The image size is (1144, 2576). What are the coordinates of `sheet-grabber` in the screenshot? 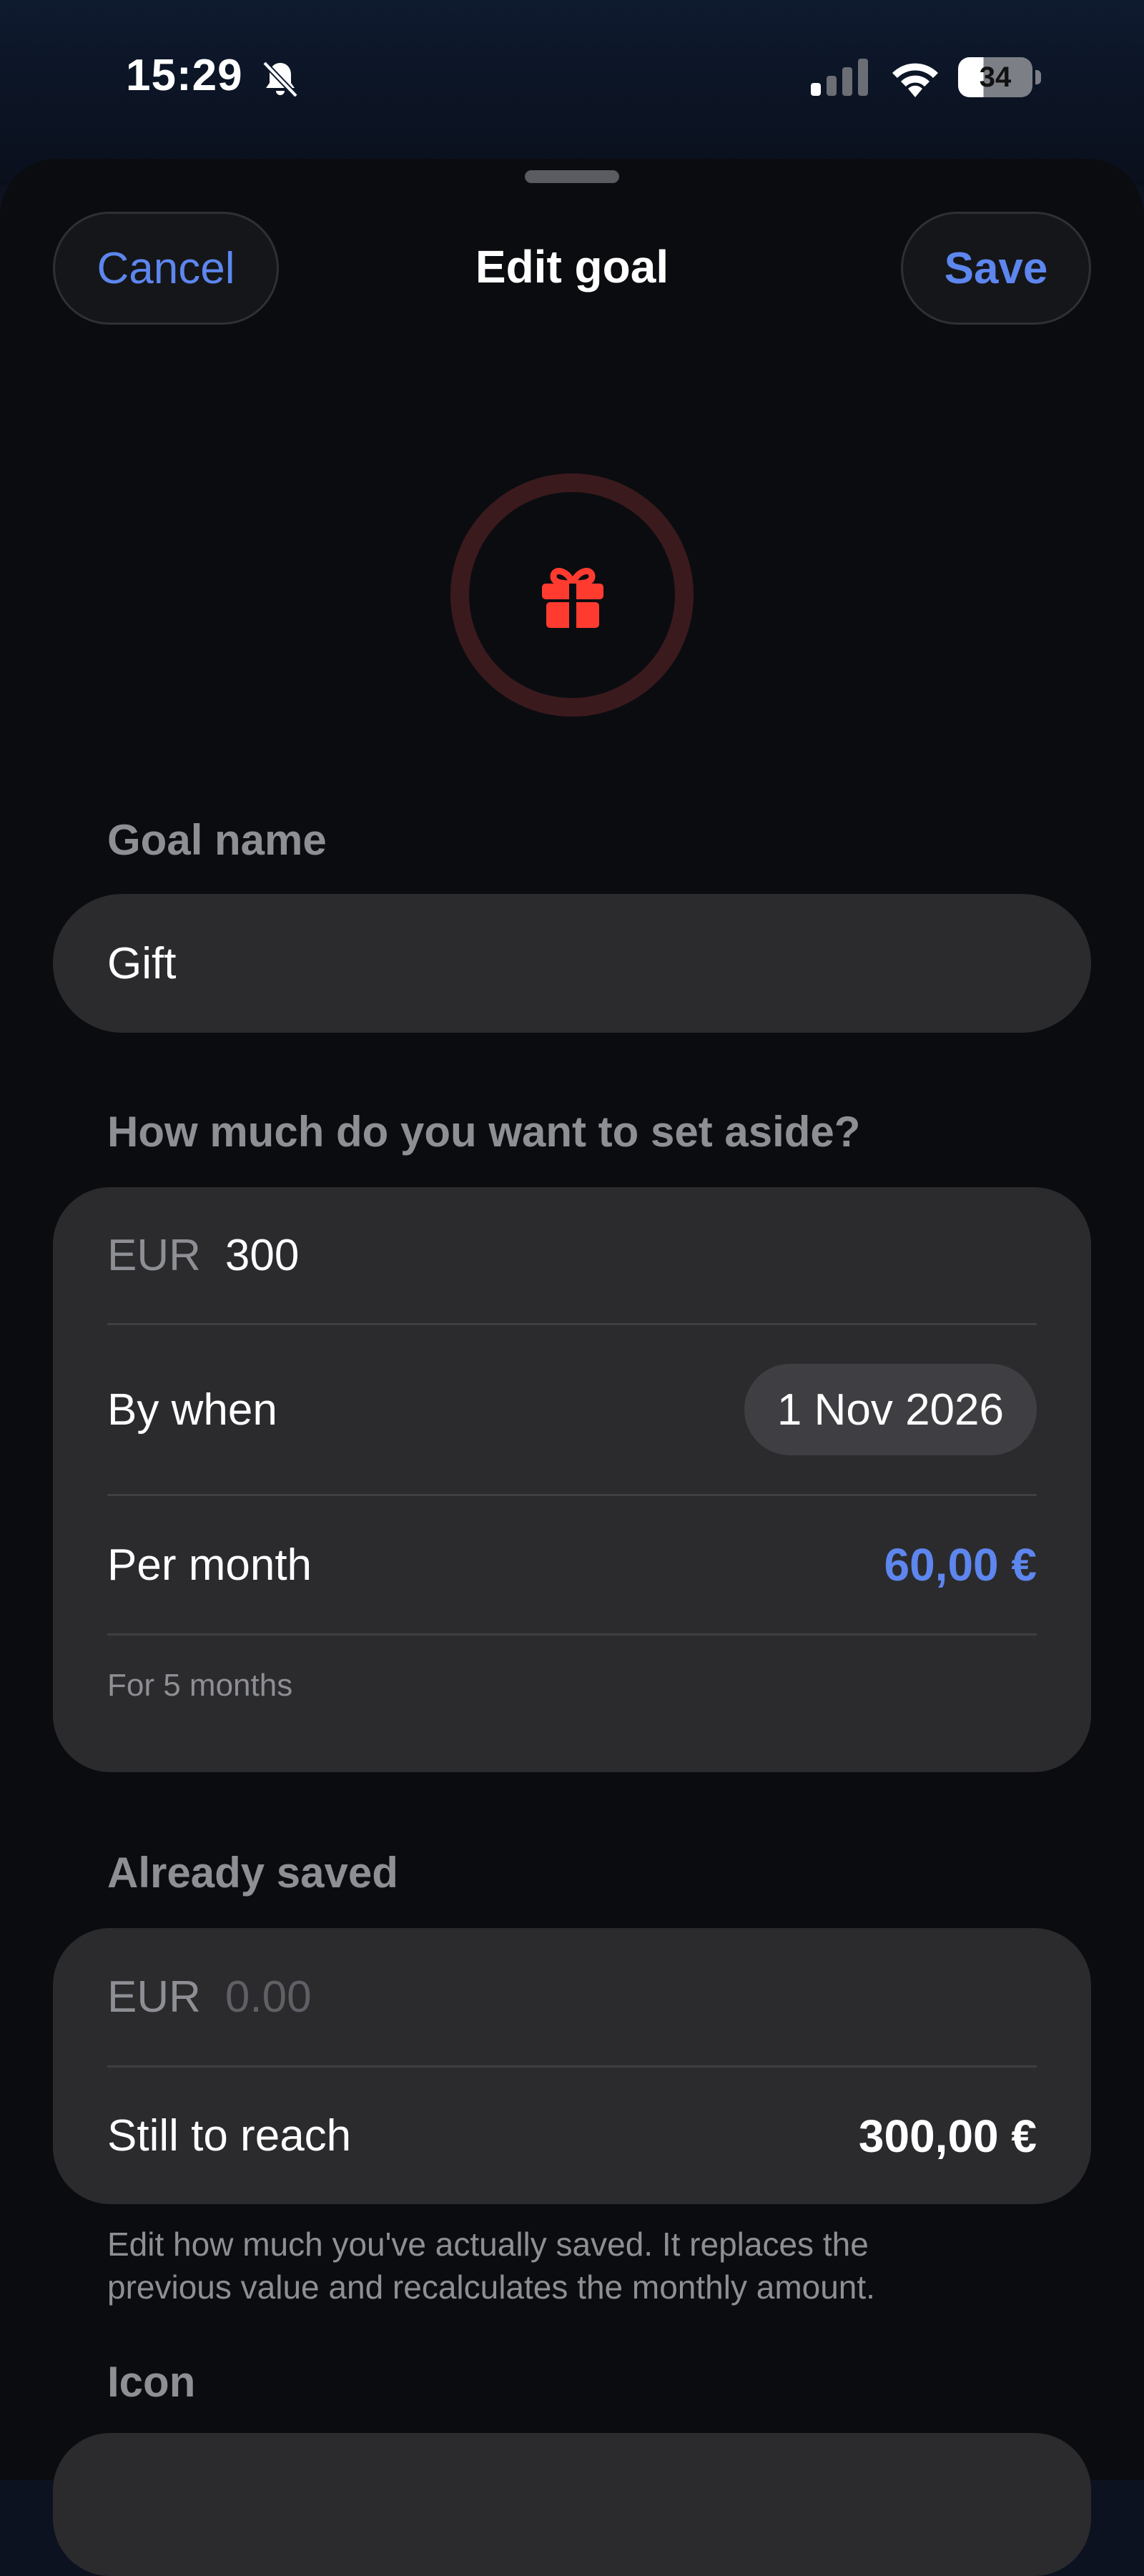 It's located at (572, 176).